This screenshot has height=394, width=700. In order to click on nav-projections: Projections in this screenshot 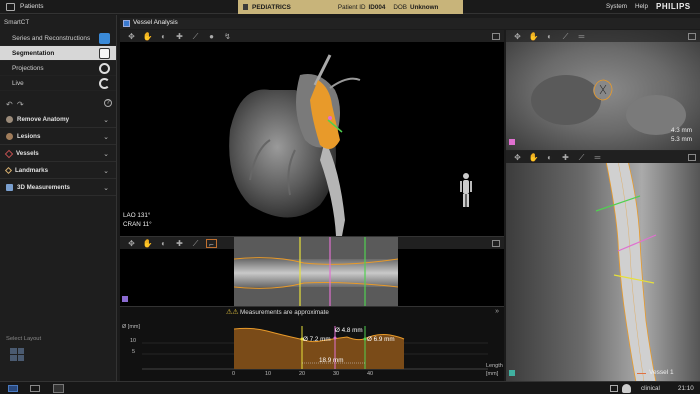, I will do `click(58, 68)`.